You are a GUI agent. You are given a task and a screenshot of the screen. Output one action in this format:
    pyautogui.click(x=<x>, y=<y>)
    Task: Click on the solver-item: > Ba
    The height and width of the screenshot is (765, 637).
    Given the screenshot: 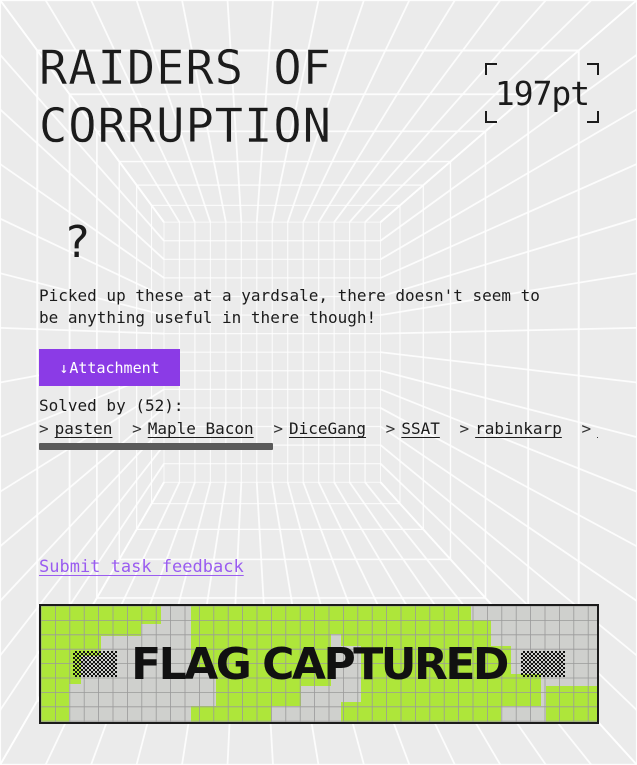 What is the action you would take?
    pyautogui.click(x=589, y=428)
    